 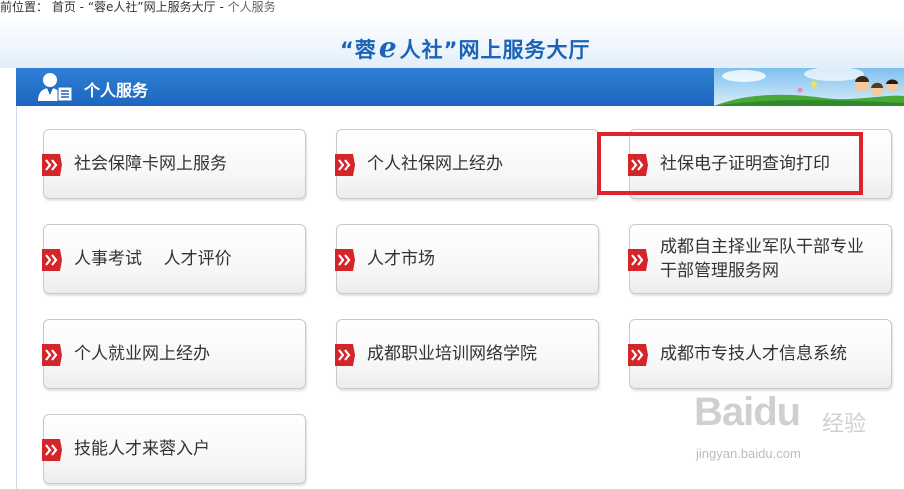 What do you see at coordinates (152, 7) in the screenshot?
I see `breadcrumb-portal-link: “蓉e人社”网上服务大厅` at bounding box center [152, 7].